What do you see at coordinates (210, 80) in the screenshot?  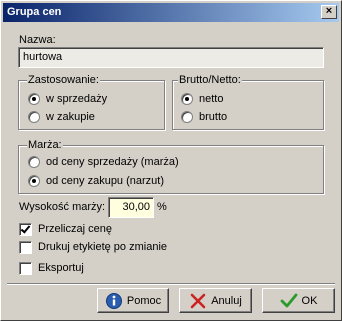 I see `gross-net-group-title: Brutto/Netto:` at bounding box center [210, 80].